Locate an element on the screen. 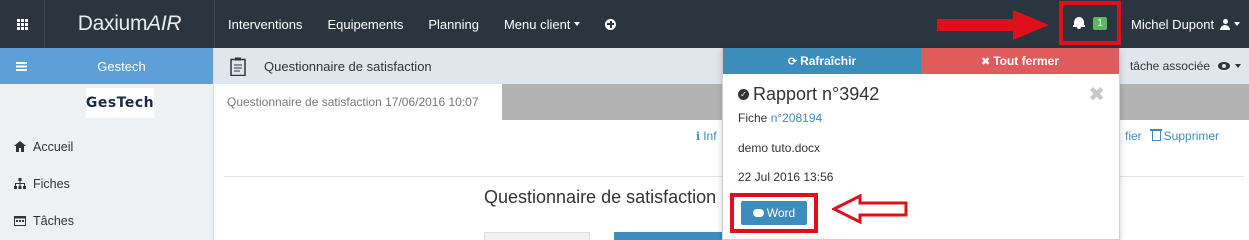 The width and height of the screenshot is (1249, 240). page-title: Questionnaire de satisfaction is located at coordinates (348, 66).